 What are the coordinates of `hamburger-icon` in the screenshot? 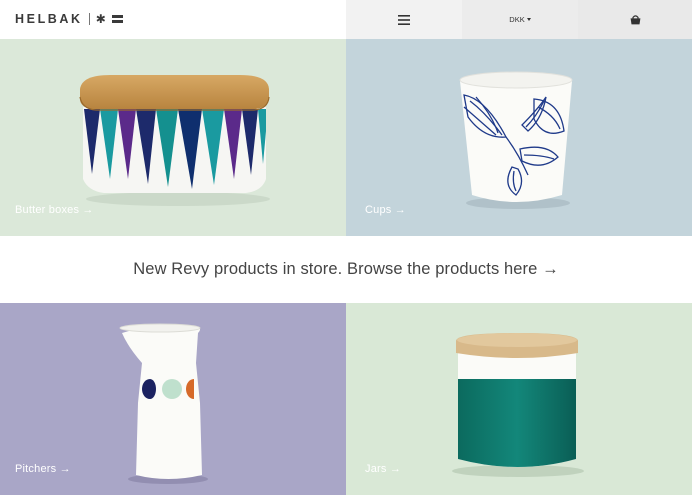 It's located at (404, 19).